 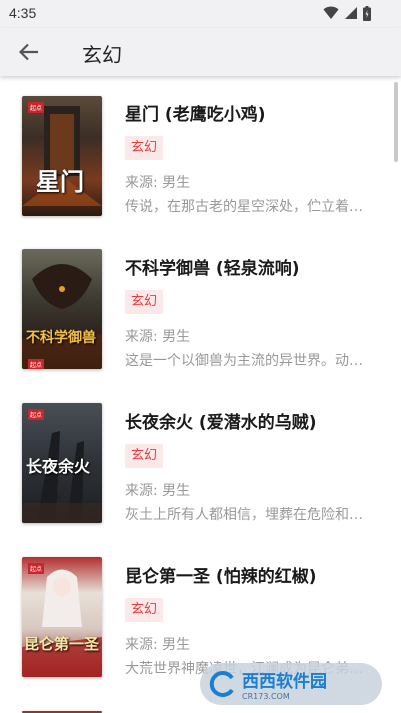 What do you see at coordinates (266, 696) in the screenshot?
I see `watermark-subtext: CR173.COM` at bounding box center [266, 696].